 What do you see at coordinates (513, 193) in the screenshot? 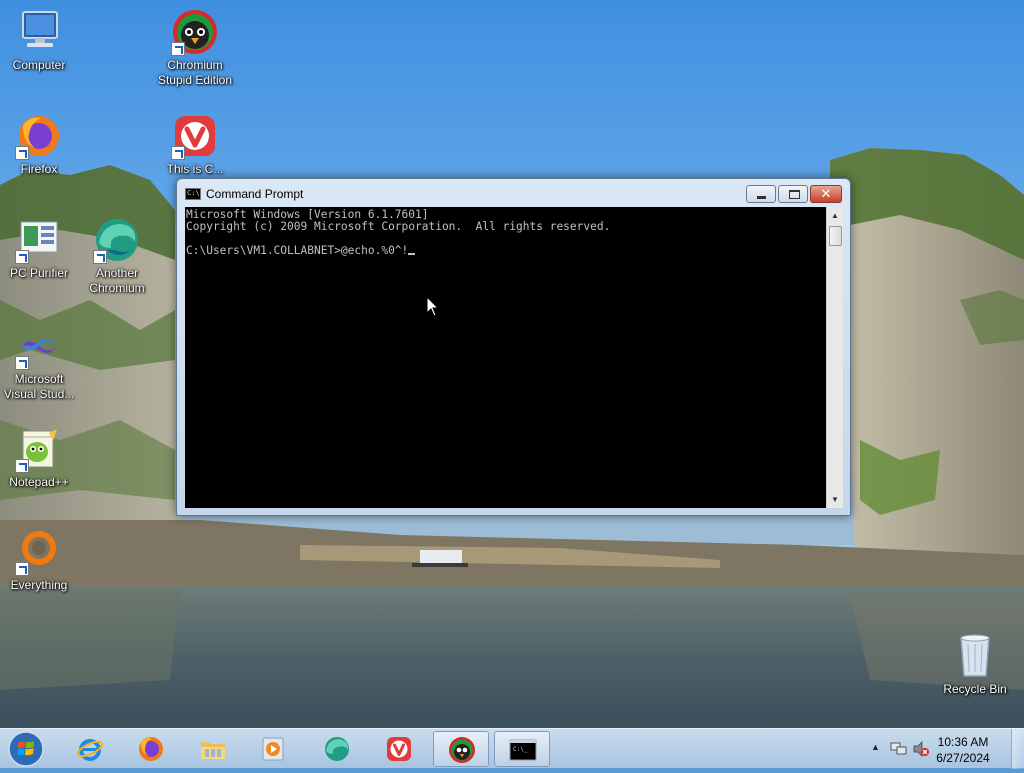
I see `window-titlebar: C:\ Command Prompt ✕` at bounding box center [513, 193].